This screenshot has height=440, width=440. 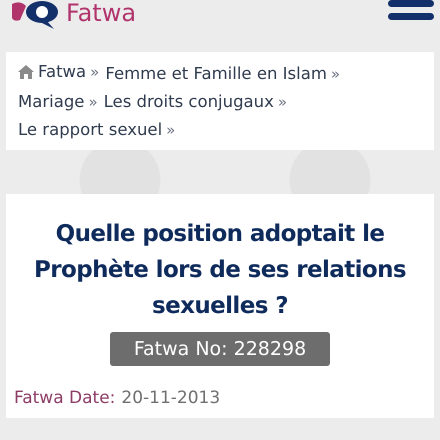 What do you see at coordinates (222, 74) in the screenshot?
I see `breadcrumb-link: Femme et Famille en Islam »` at bounding box center [222, 74].